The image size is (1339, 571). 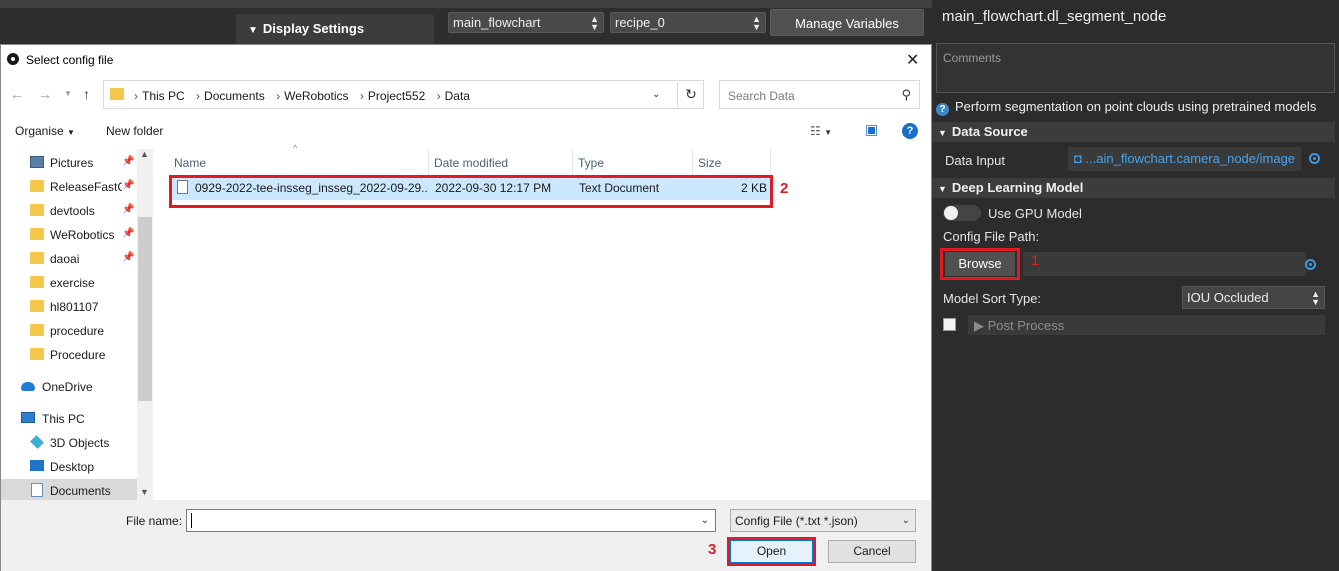 What do you see at coordinates (37, 490) in the screenshot?
I see `documents-icon` at bounding box center [37, 490].